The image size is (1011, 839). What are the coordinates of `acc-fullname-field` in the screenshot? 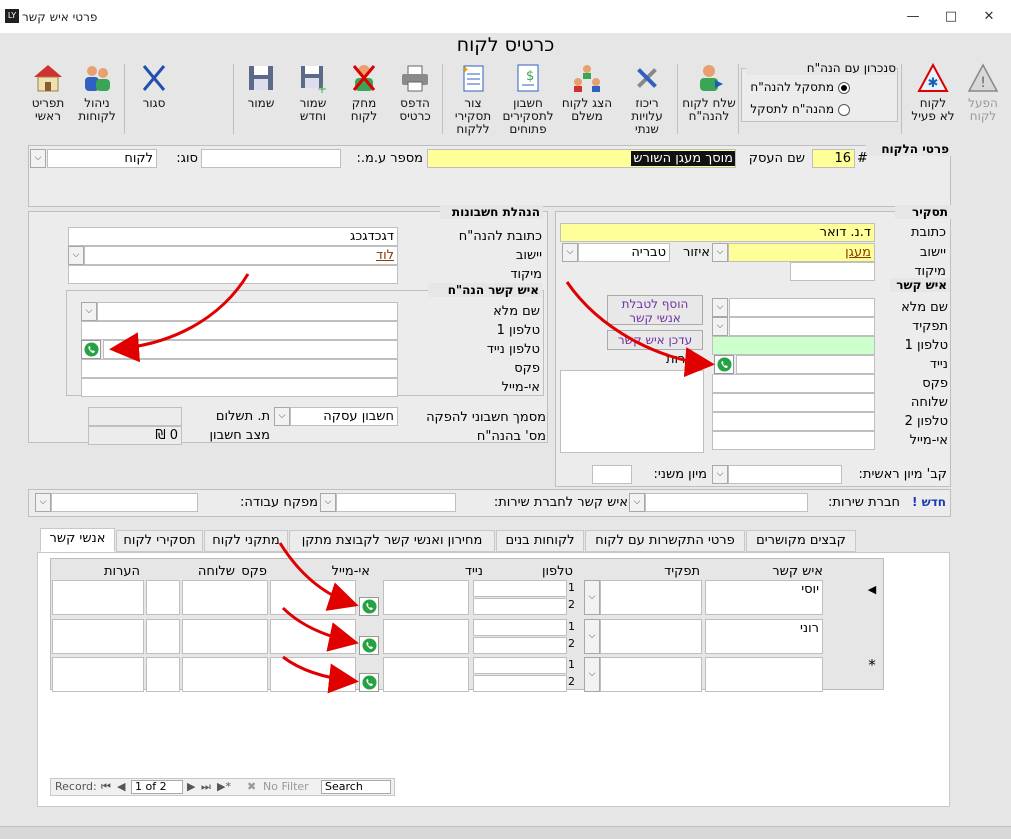 It's located at (247, 311).